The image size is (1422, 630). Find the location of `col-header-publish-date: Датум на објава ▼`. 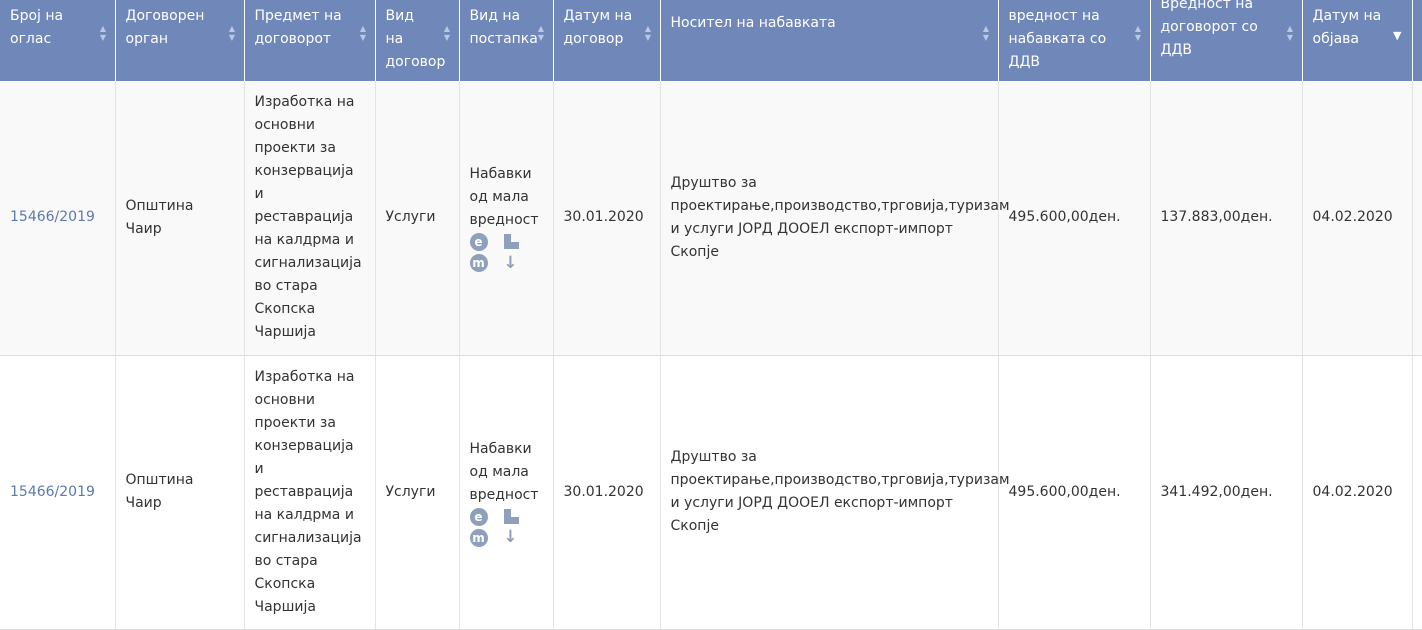

col-header-publish-date: Датум на објава ▼ is located at coordinates (1357, 40).